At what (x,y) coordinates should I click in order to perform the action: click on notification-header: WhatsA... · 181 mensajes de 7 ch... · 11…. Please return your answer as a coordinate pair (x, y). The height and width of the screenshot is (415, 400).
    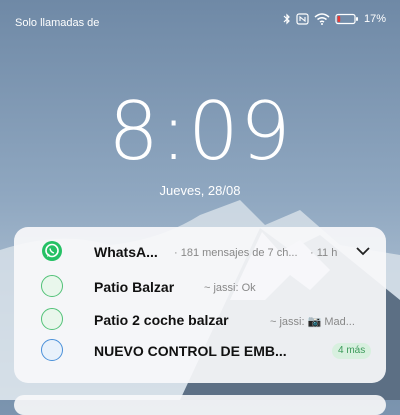
    Looking at the image, I should click on (200, 251).